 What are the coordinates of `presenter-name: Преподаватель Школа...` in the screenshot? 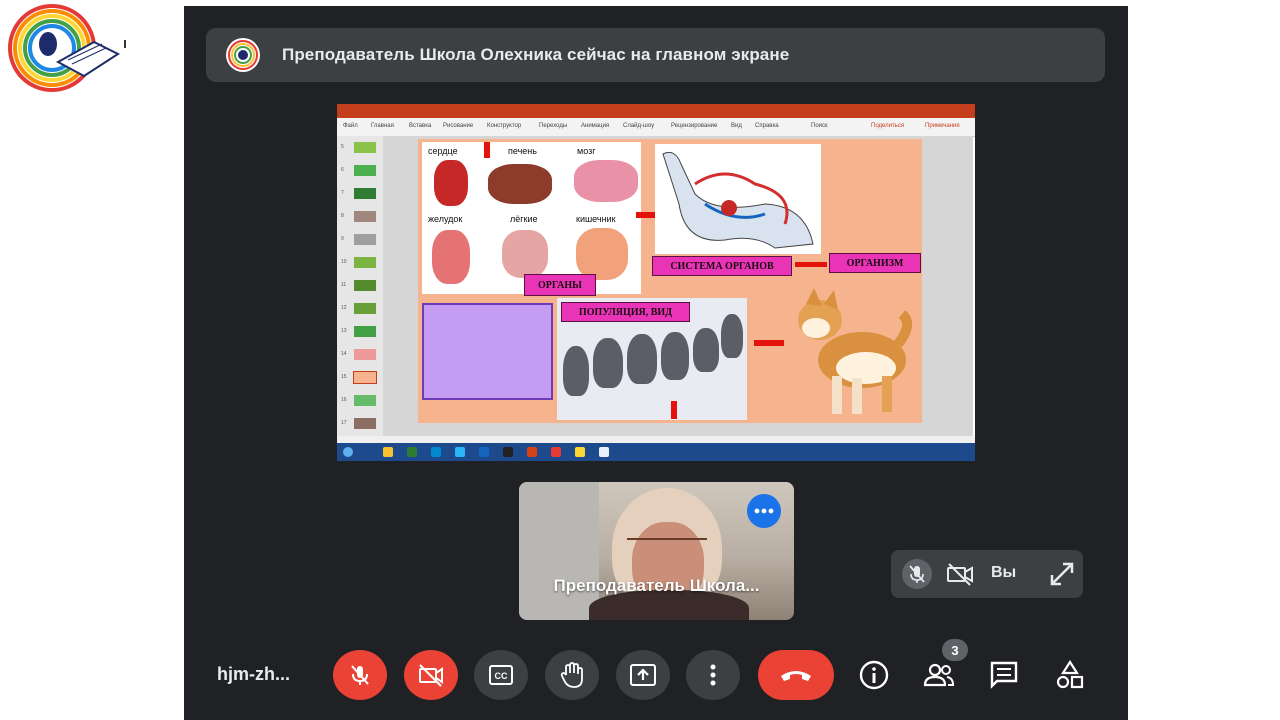 It's located at (656, 585).